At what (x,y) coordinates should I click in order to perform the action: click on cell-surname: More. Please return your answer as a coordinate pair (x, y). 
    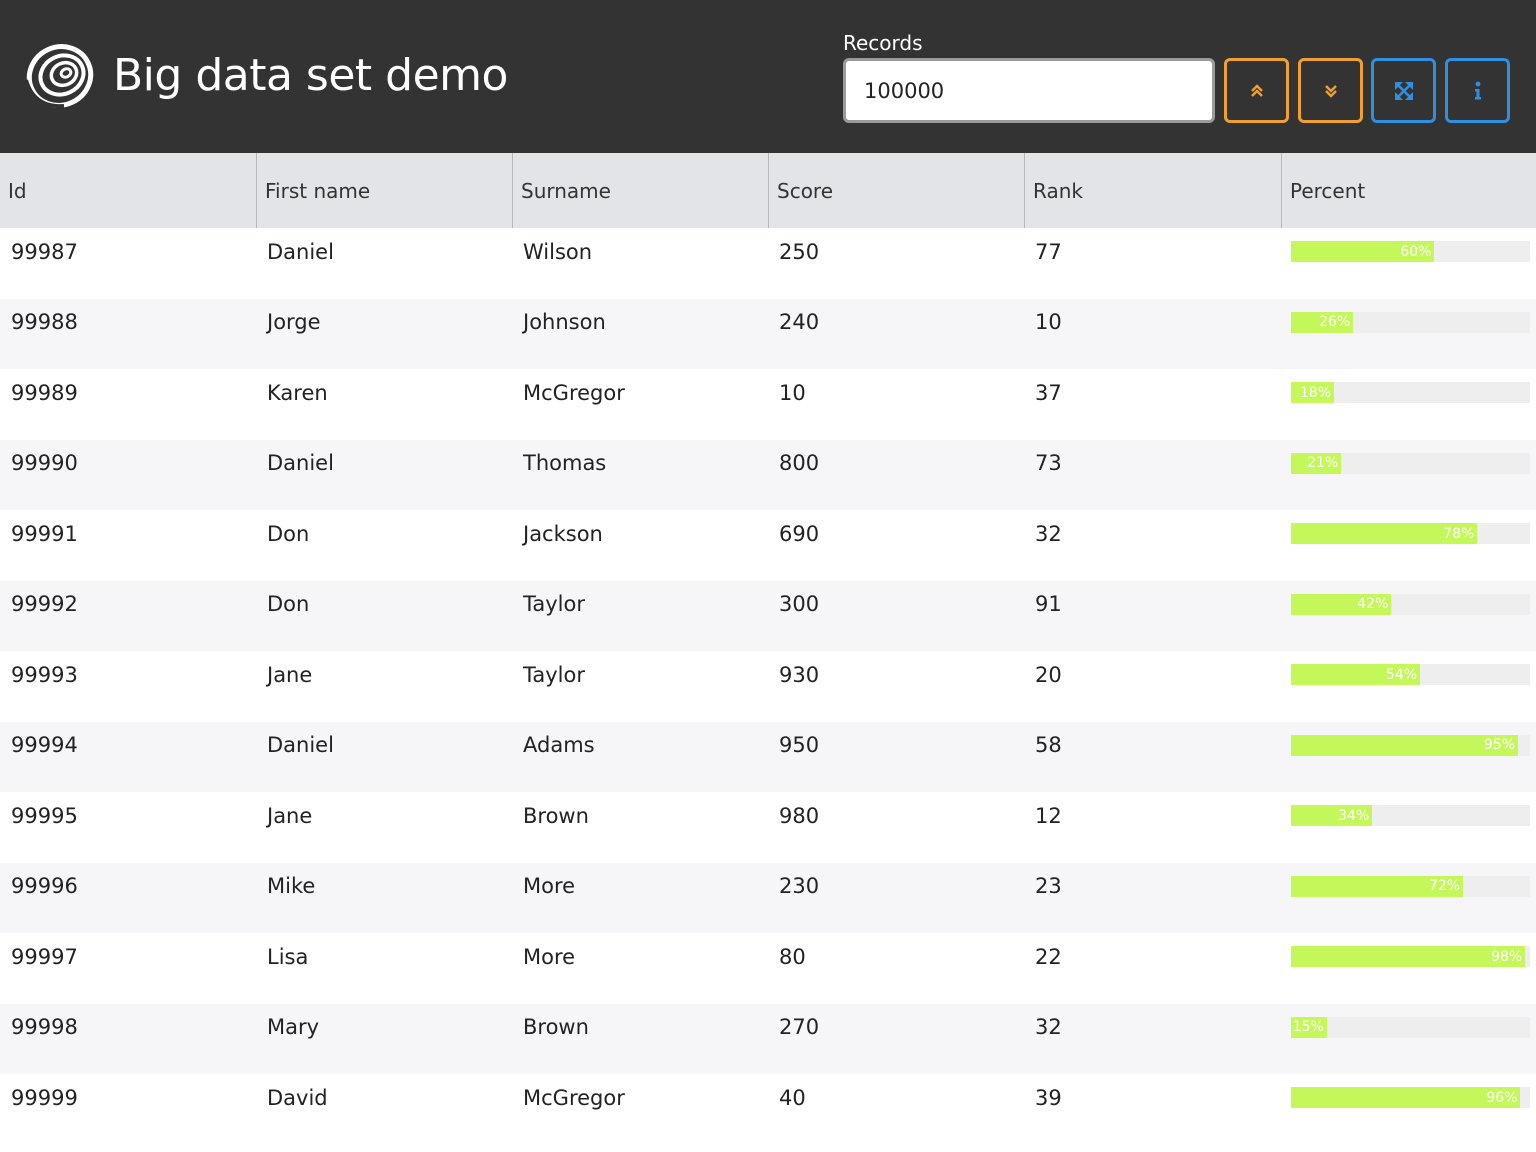
    Looking at the image, I should click on (549, 956).